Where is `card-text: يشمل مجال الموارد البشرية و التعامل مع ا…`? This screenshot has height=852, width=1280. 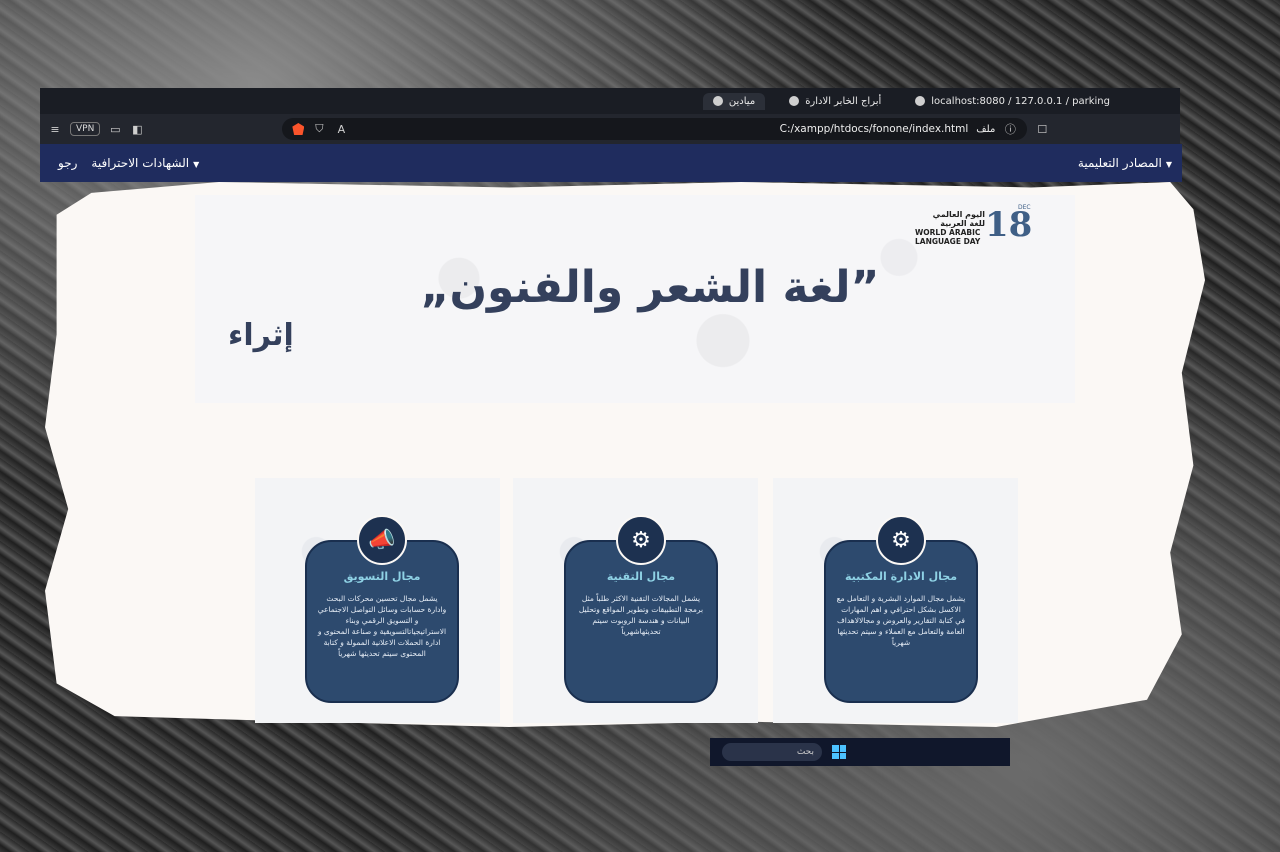
card-text: يشمل مجال الموارد البشرية و التعامل مع ا… is located at coordinates (901, 620).